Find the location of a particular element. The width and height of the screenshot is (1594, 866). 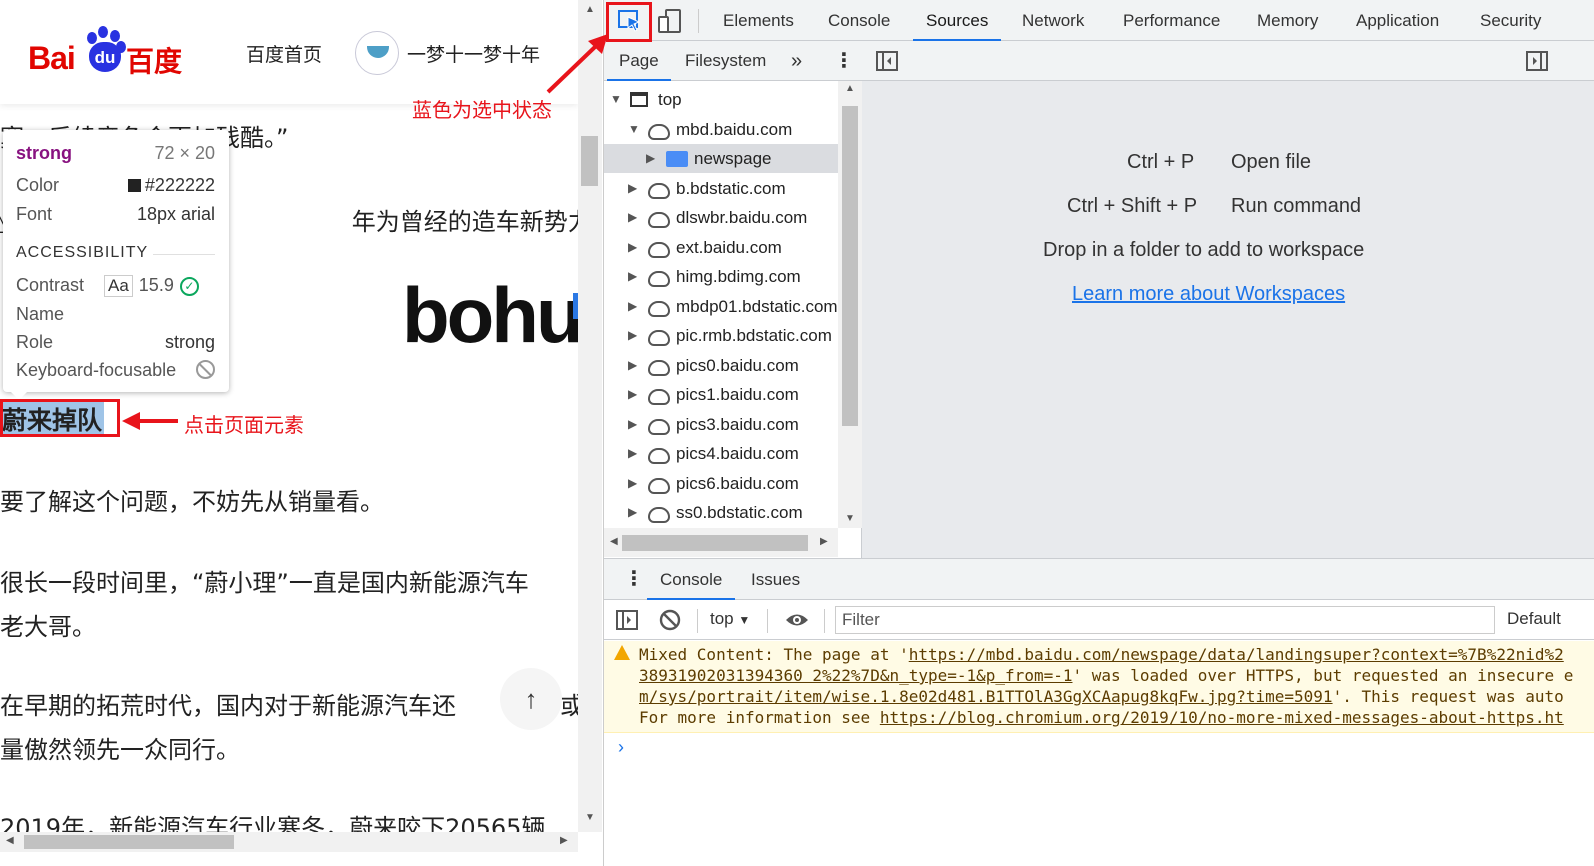

console-filter-input is located at coordinates (1165, 620).